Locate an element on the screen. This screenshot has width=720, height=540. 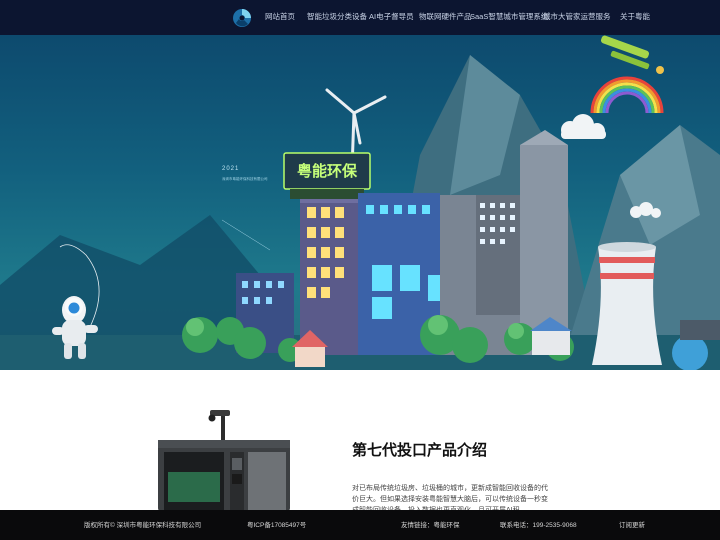
rainbow-graphic is located at coordinates (627, 95).